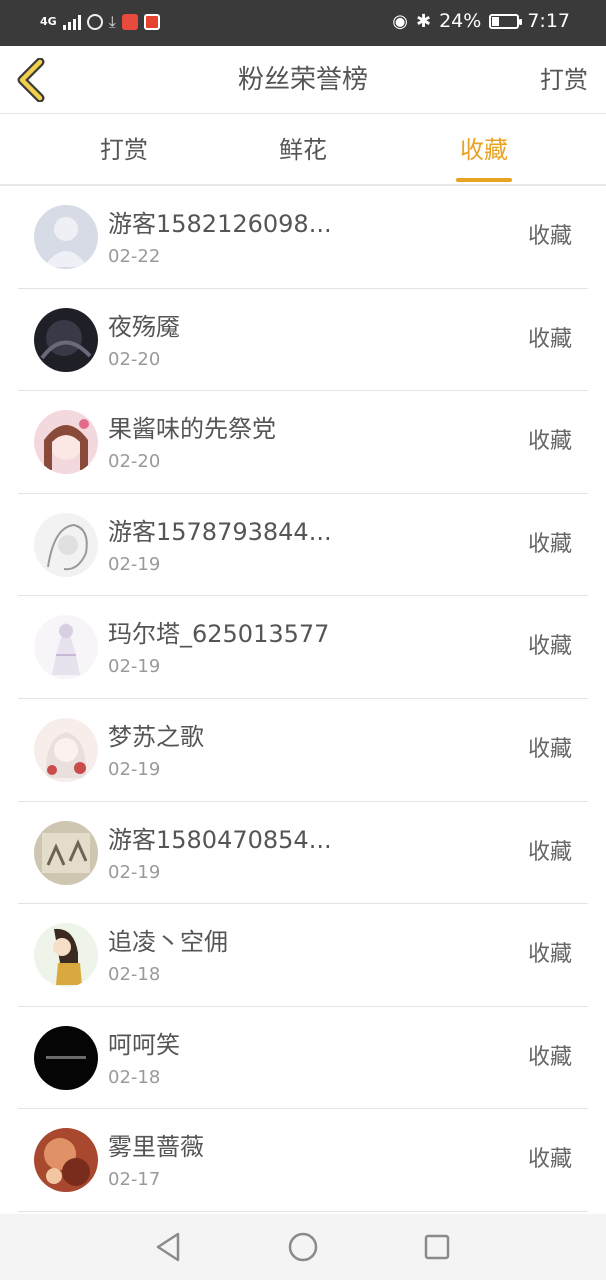 This screenshot has height=1280, width=606. What do you see at coordinates (168, 942) in the screenshot?
I see `user-name: 追凌丶空佣` at bounding box center [168, 942].